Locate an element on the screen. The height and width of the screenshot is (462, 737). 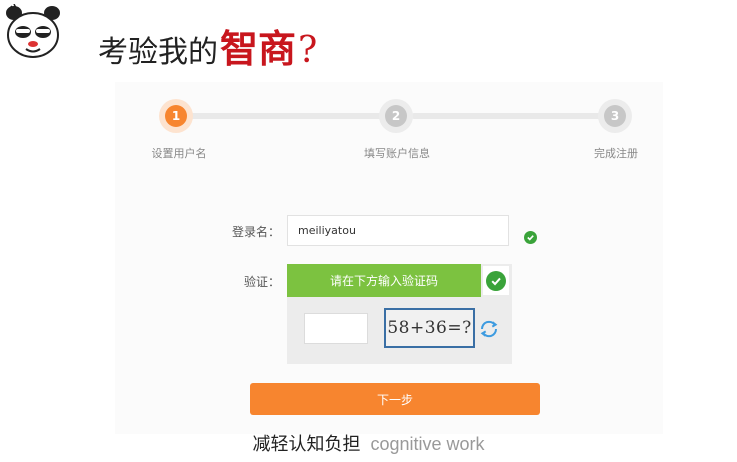
username-label: 登录名： is located at coordinates (256, 232).